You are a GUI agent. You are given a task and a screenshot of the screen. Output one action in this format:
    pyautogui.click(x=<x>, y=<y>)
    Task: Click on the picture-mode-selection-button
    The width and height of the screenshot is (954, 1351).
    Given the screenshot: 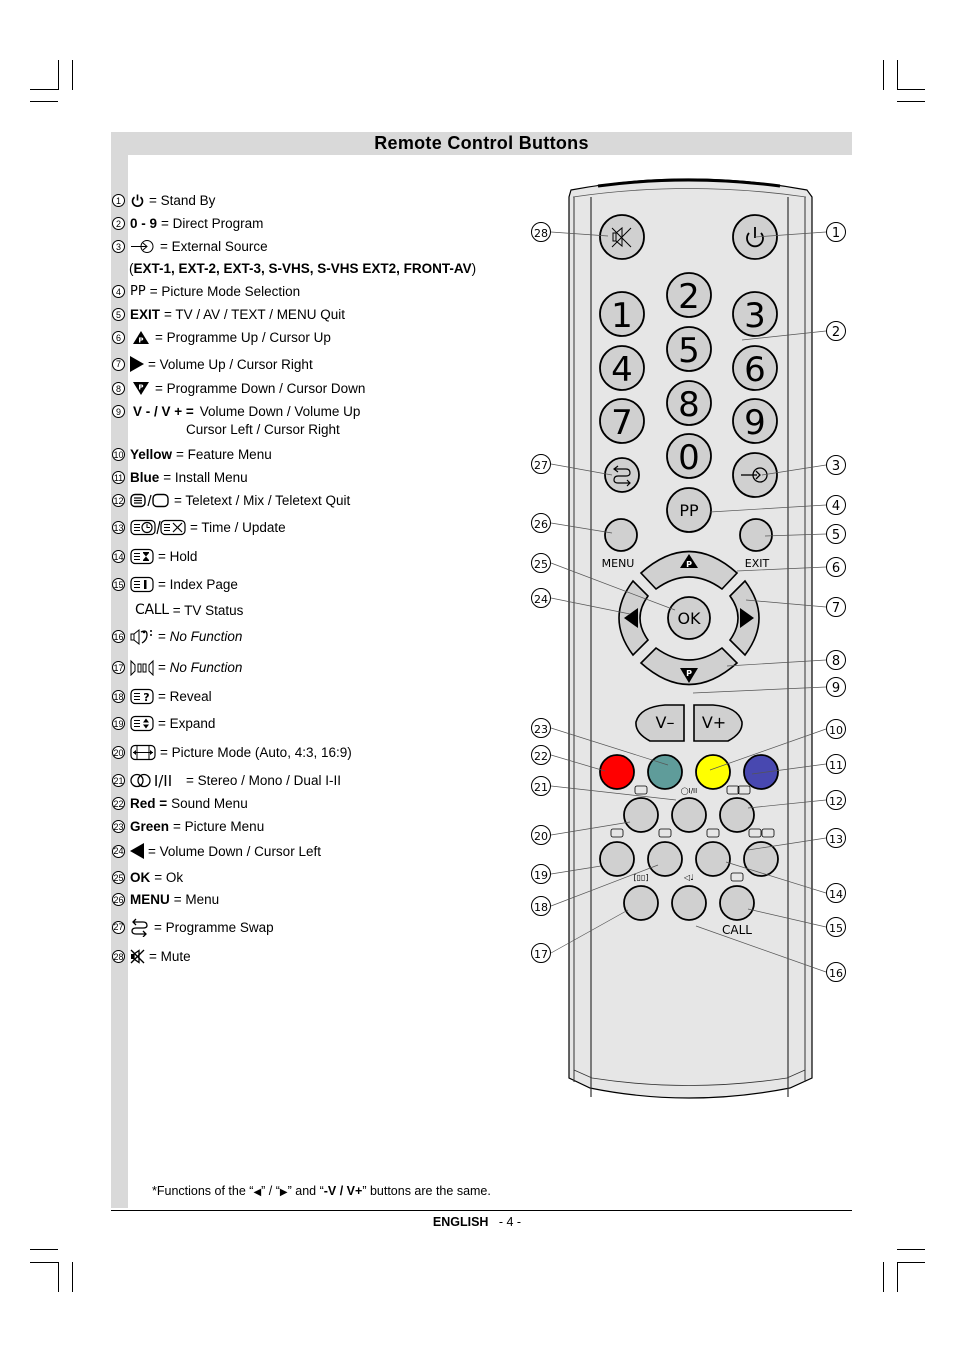 What is the action you would take?
    pyautogui.click(x=689, y=510)
    